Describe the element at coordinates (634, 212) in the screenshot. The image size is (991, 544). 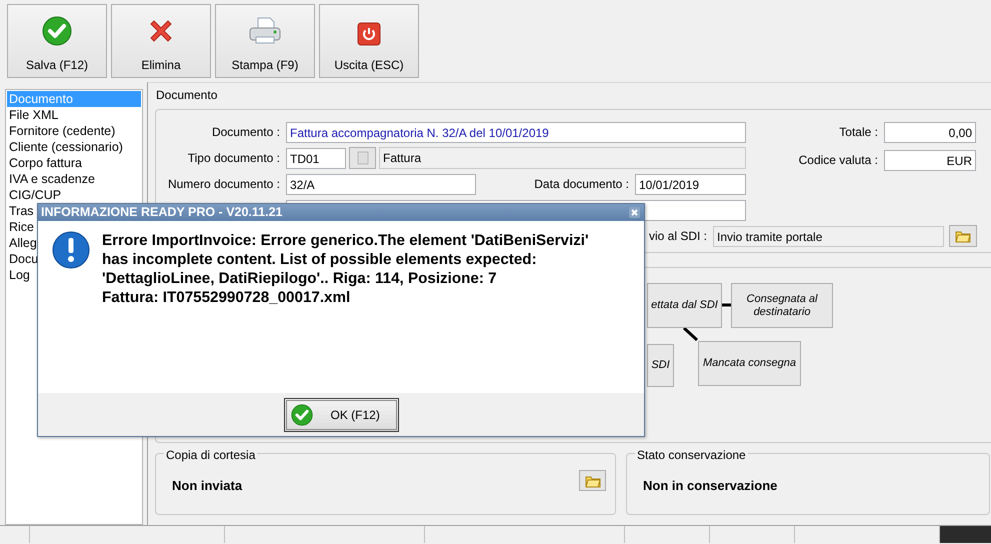
I see `close-icon` at that location.